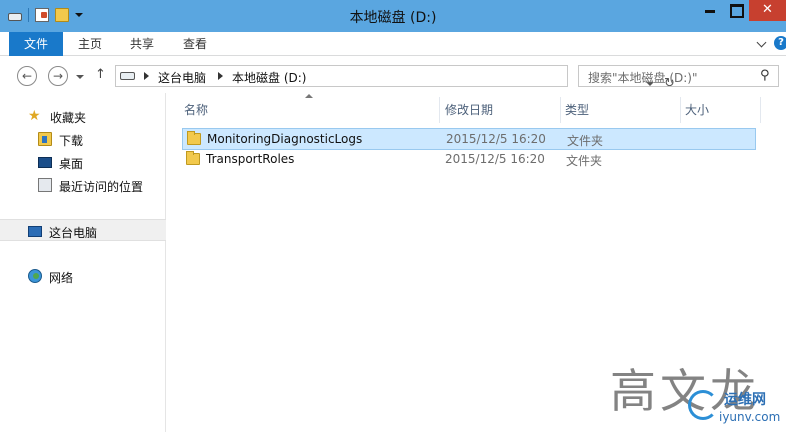  Describe the element at coordinates (127, 76) in the screenshot. I see `drive-icon` at that location.